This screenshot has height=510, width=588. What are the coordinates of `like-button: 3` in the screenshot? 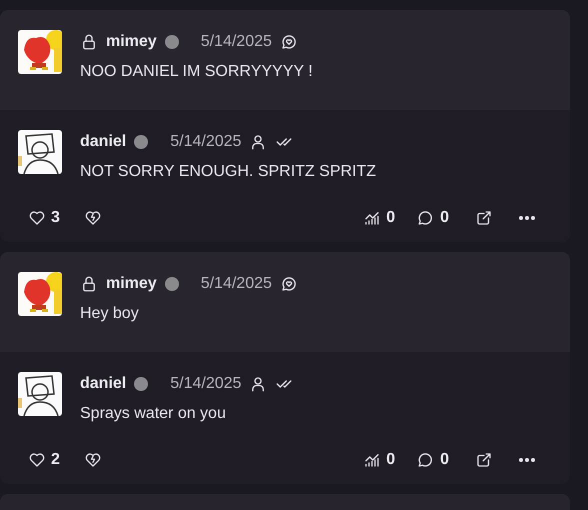 It's located at (44, 218).